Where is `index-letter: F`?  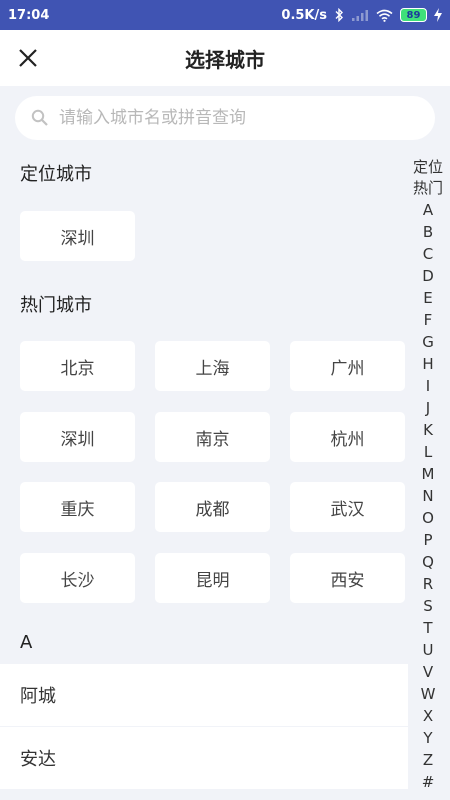 index-letter: F is located at coordinates (428, 320).